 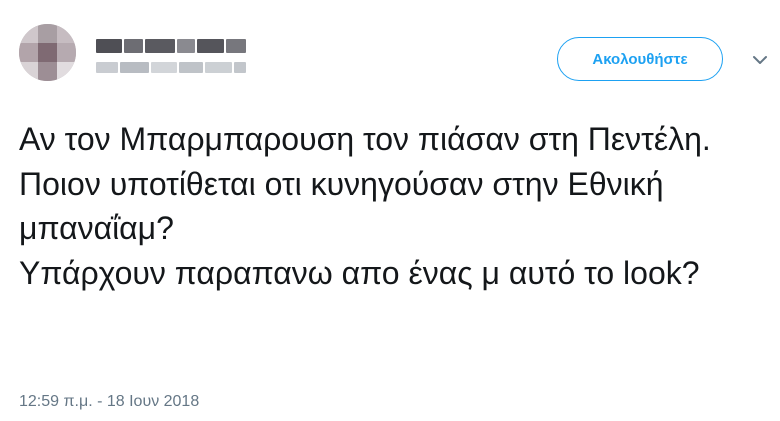 What do you see at coordinates (760, 60) in the screenshot?
I see `chevron-down-icon` at bounding box center [760, 60].